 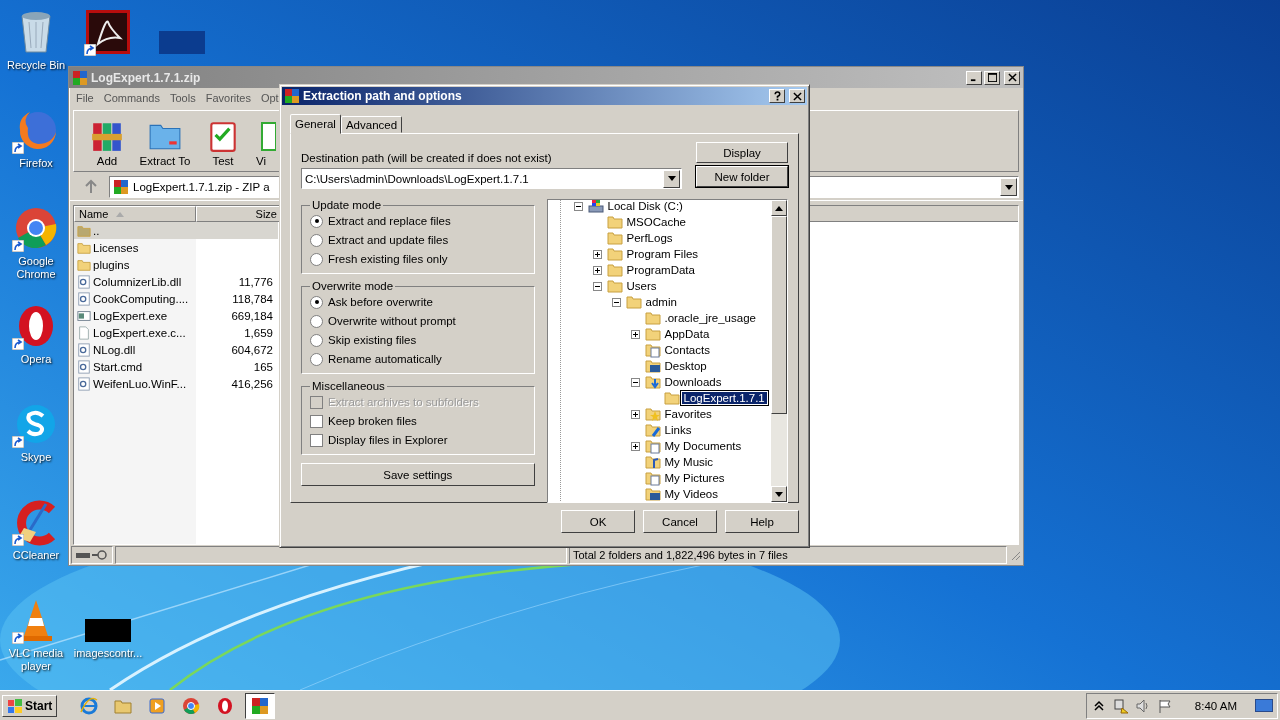 I want to click on tree-item: LogExpert.1.7.1, so click(x=724, y=398).